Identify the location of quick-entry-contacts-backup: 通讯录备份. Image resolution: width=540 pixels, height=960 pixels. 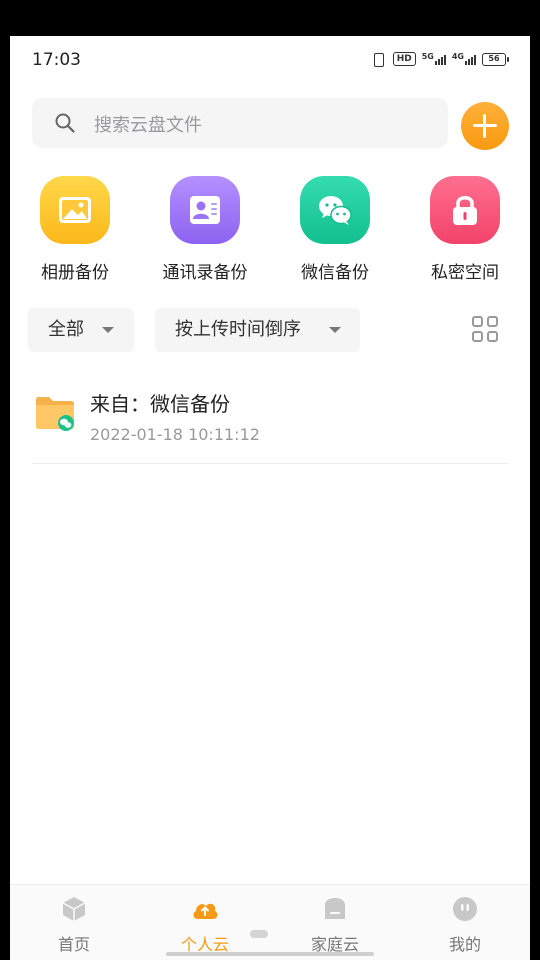
(205, 231).